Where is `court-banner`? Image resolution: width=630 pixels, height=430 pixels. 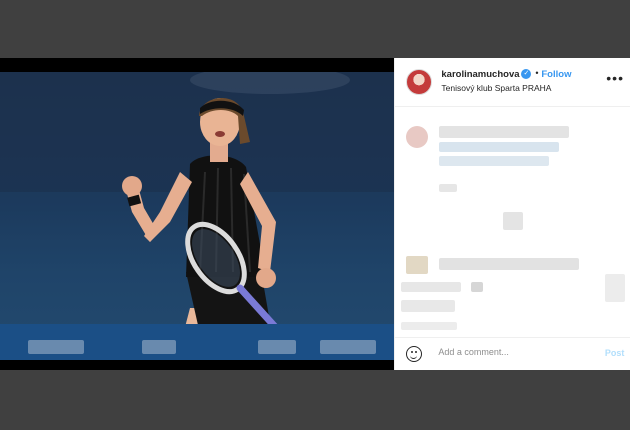
court-banner is located at coordinates (197, 342).